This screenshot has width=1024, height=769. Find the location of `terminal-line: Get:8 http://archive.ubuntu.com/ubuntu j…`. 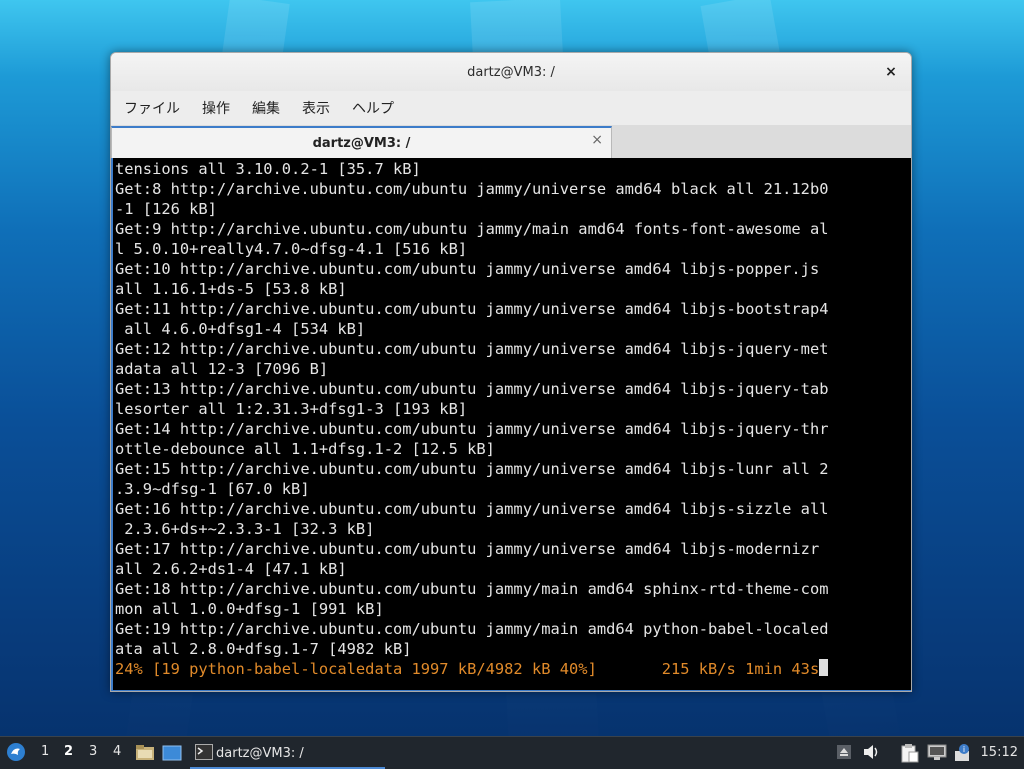

terminal-line: Get:8 http://archive.ubuntu.com/ubuntu j… is located at coordinates (472, 189).